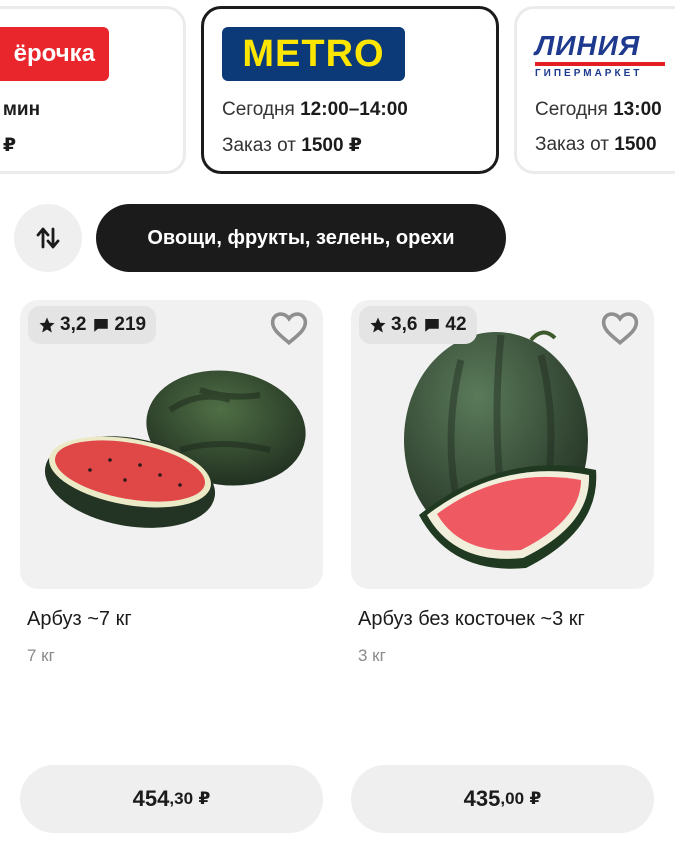  I want to click on reviews-count: 219, so click(130, 324).